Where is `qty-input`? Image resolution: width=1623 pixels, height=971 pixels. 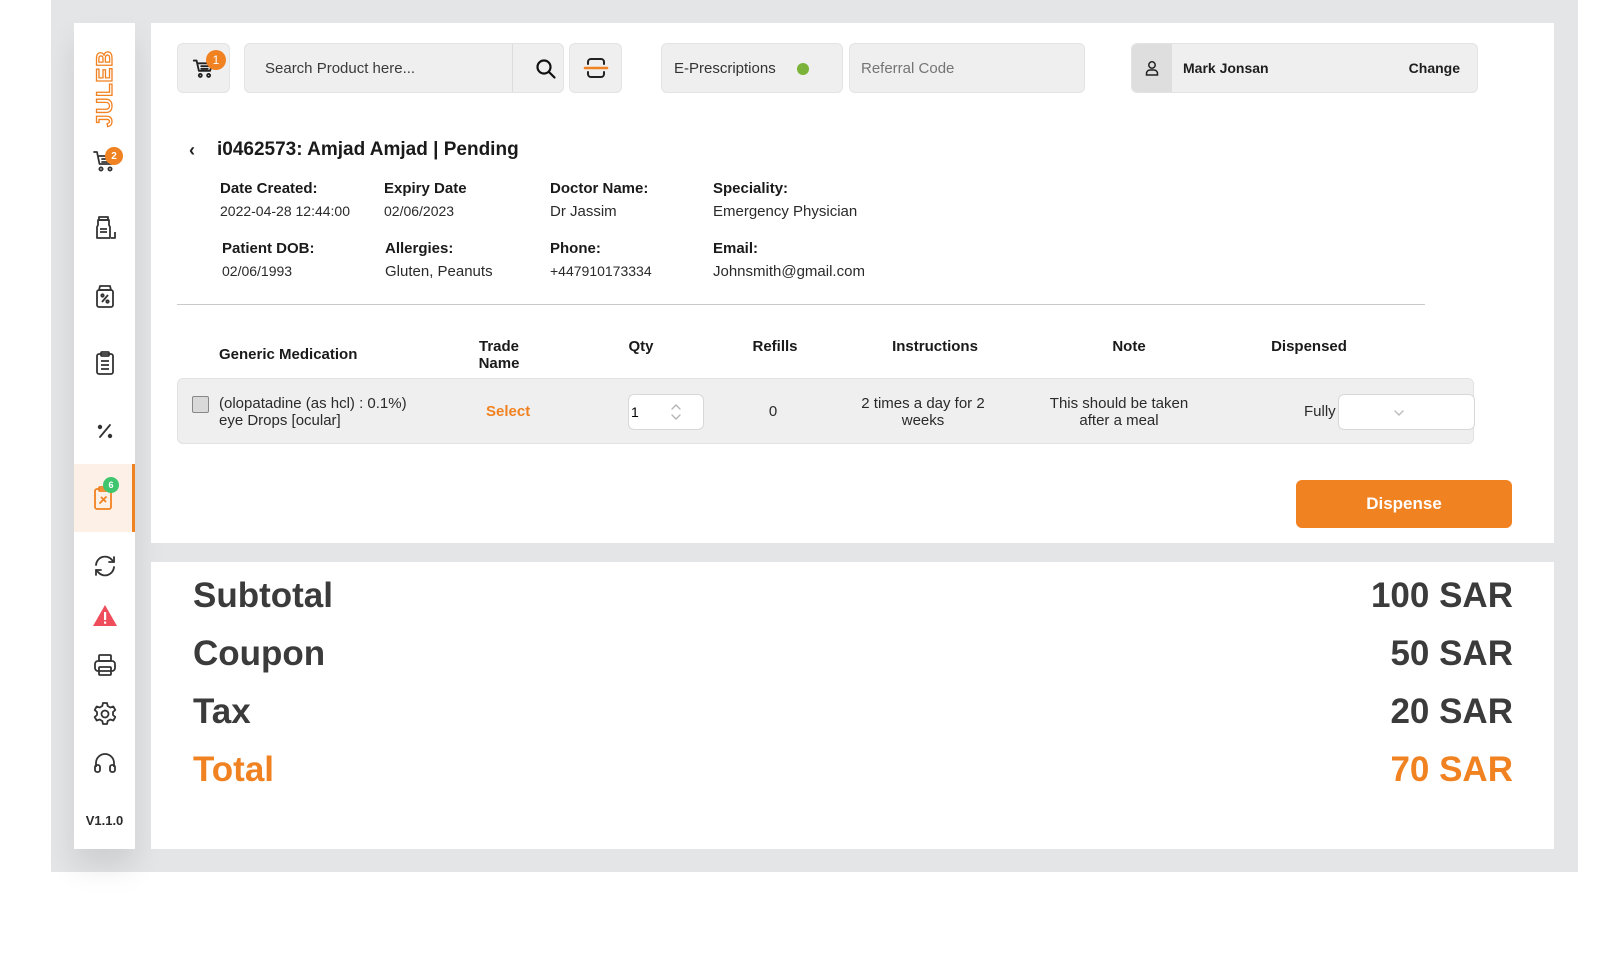 qty-input is located at coordinates (649, 412).